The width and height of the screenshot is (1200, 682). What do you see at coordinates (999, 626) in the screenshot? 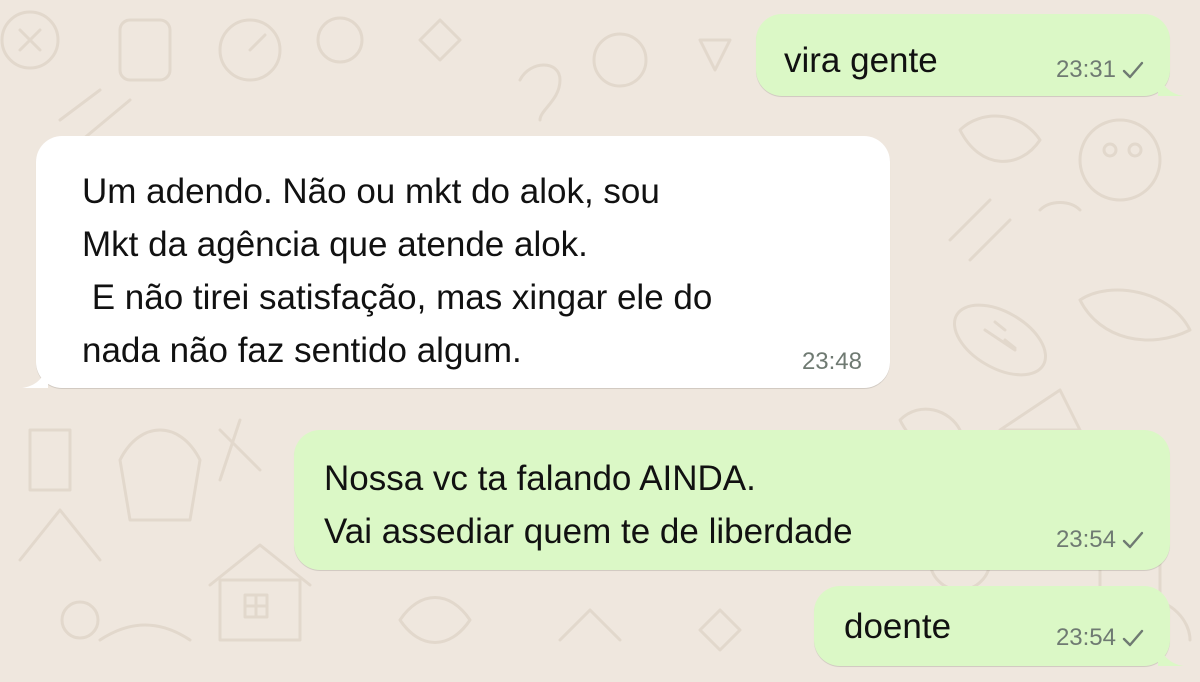
I see `message-bubble: doente 23:54` at bounding box center [999, 626].